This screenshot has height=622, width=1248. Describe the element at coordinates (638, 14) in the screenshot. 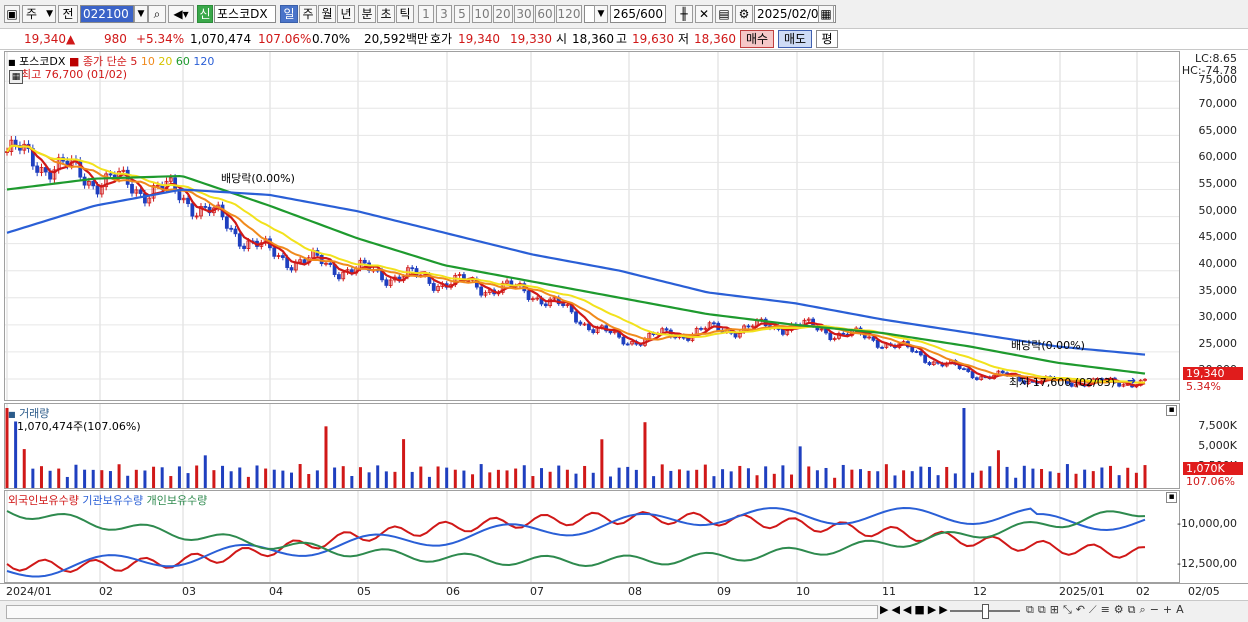

I see `count-field: 265/600` at that location.